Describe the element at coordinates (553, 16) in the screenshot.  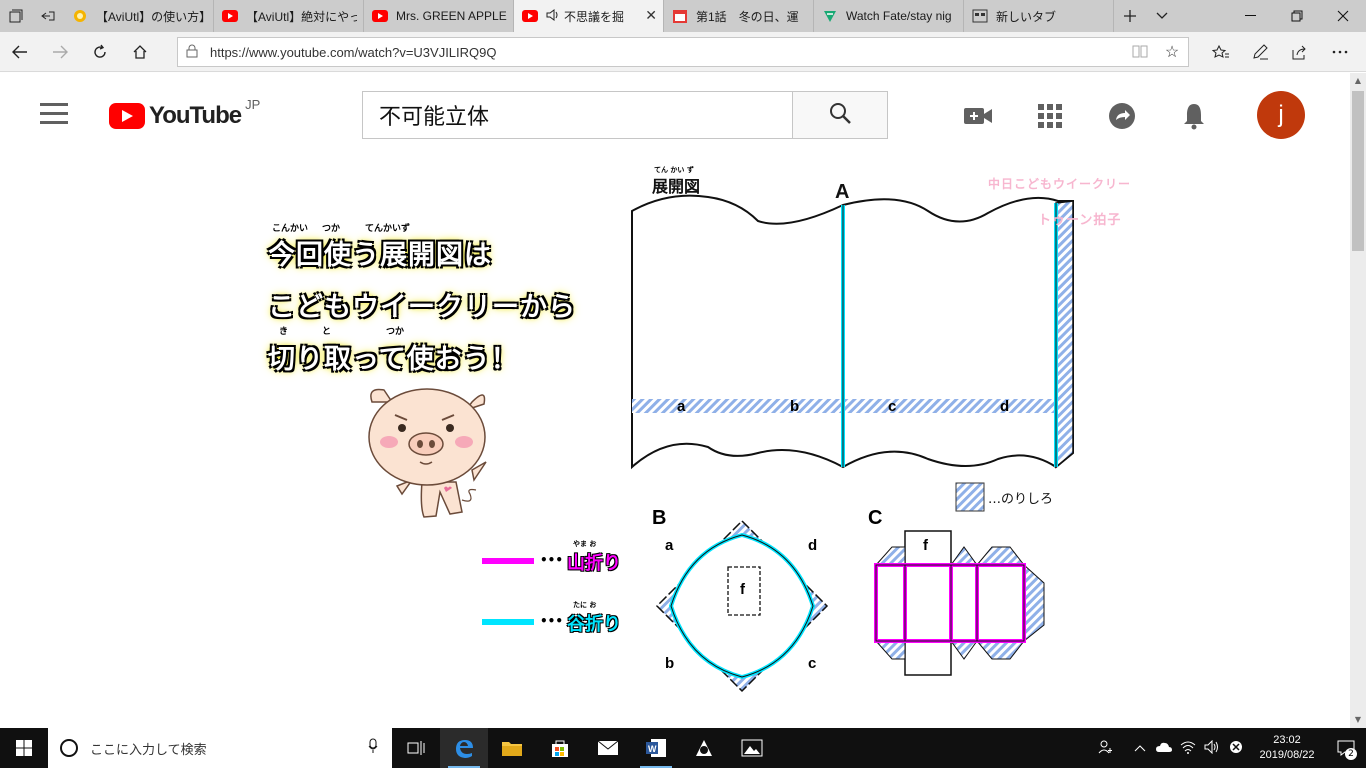
I see `audio-playing-icon` at that location.